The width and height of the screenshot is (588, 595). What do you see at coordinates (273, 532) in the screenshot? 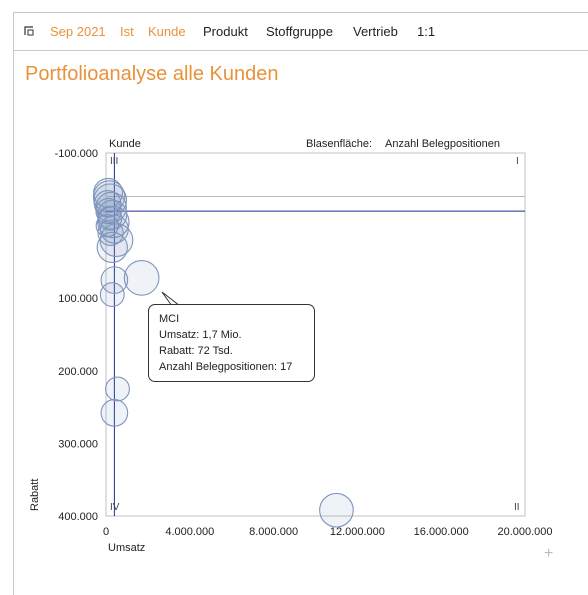
I see `x-tick-label: 8.000.000` at bounding box center [273, 532].